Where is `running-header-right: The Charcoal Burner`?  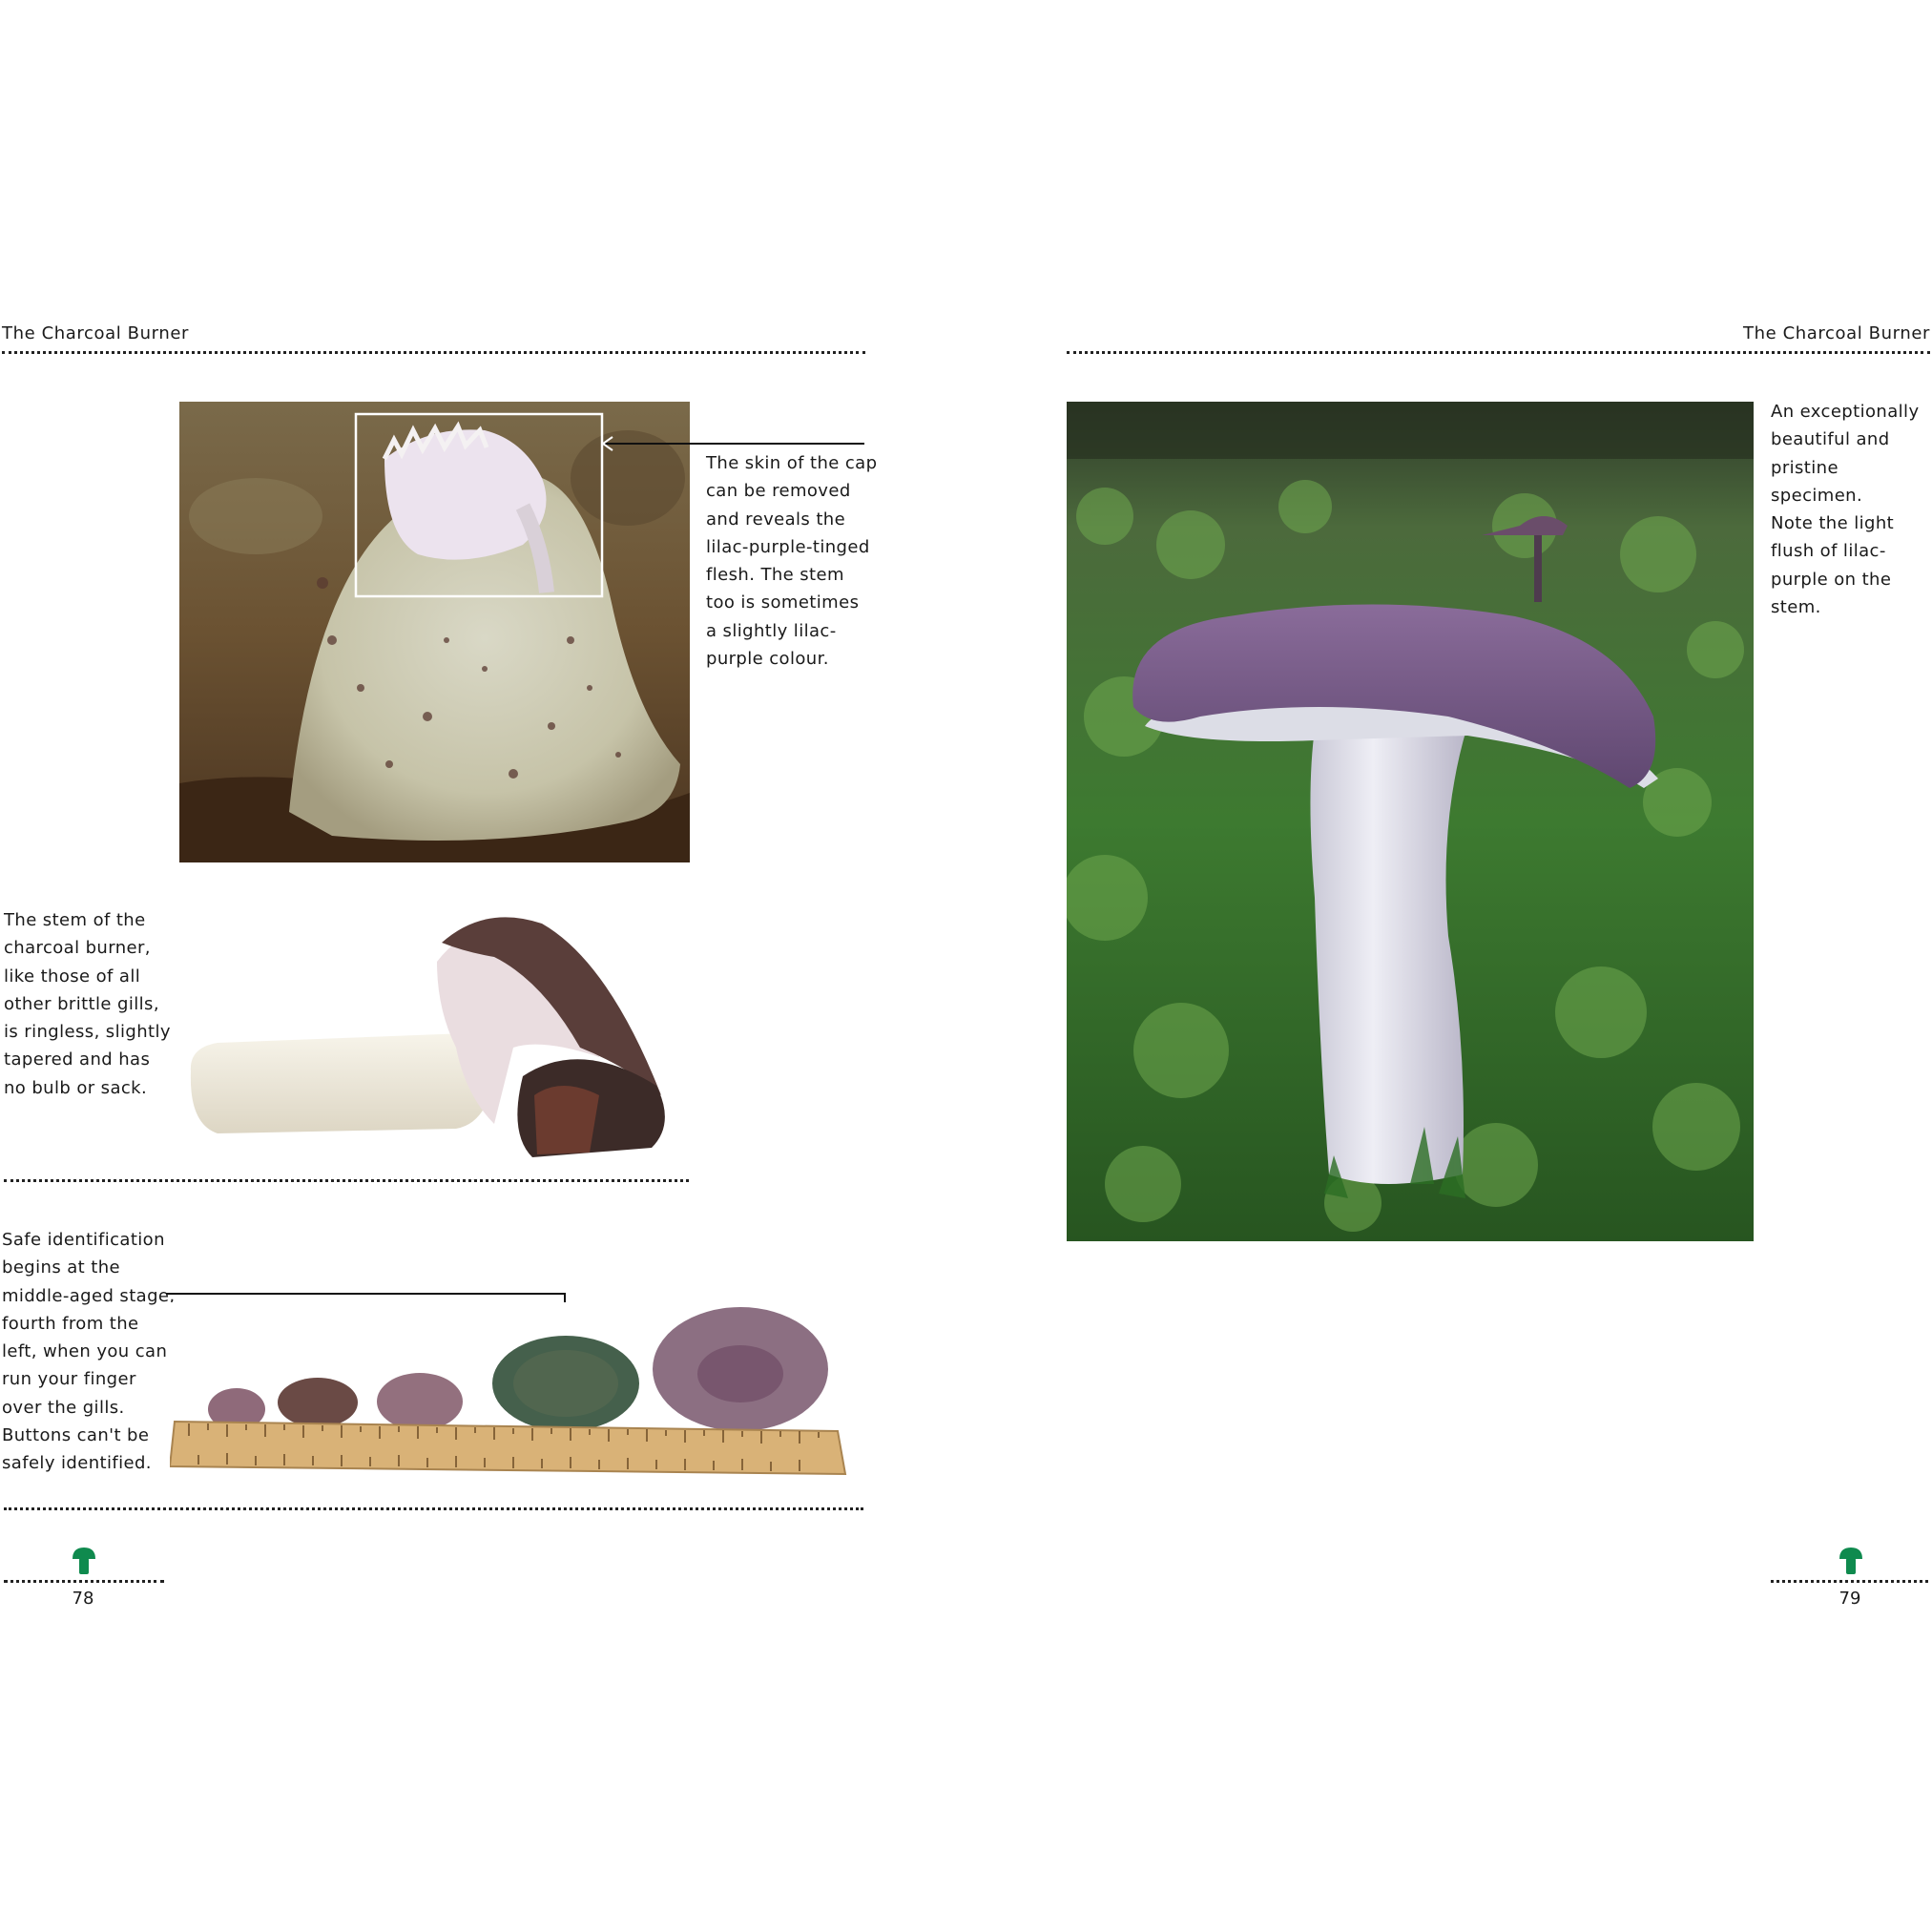 running-header-right: The Charcoal Burner is located at coordinates (1836, 333).